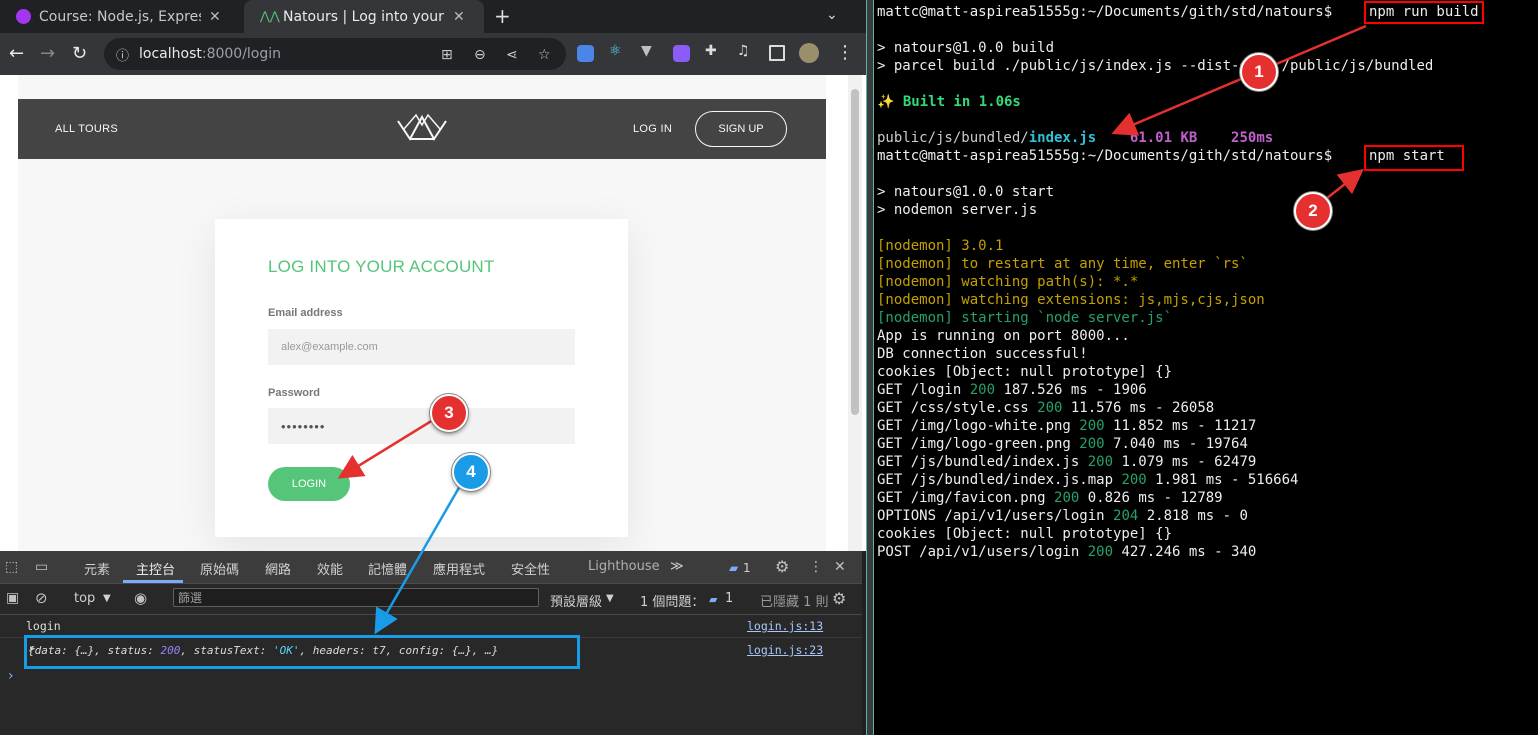 Image resolution: width=1538 pixels, height=735 pixels. Describe the element at coordinates (471, 472) in the screenshot. I see `annotation-badge-4: 4` at that location.